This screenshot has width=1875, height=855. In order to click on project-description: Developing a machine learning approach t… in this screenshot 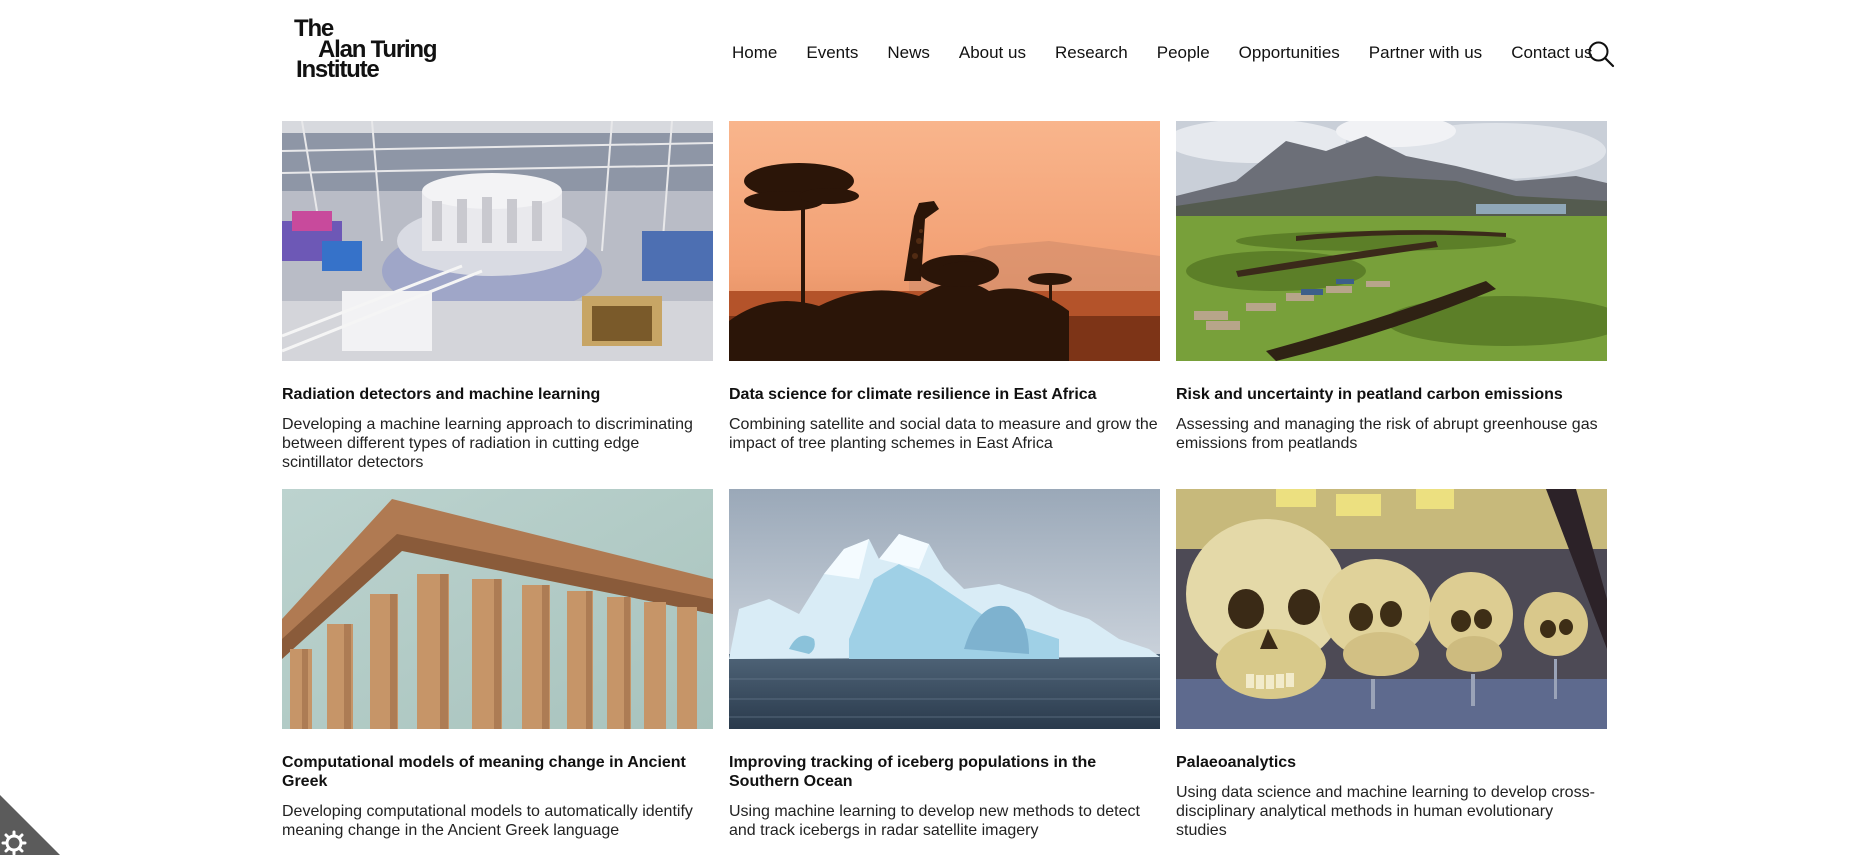, I will do `click(487, 443)`.